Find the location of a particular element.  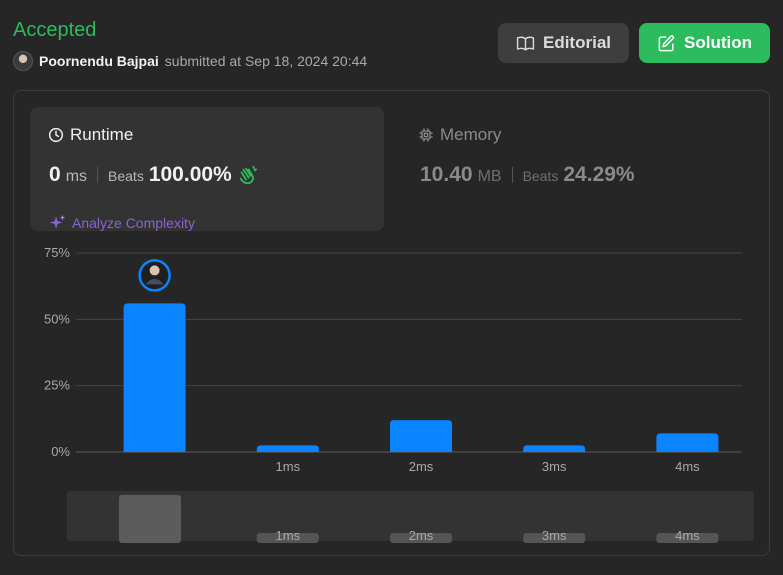

username-link: Poornendu Bajpai is located at coordinates (99, 61).